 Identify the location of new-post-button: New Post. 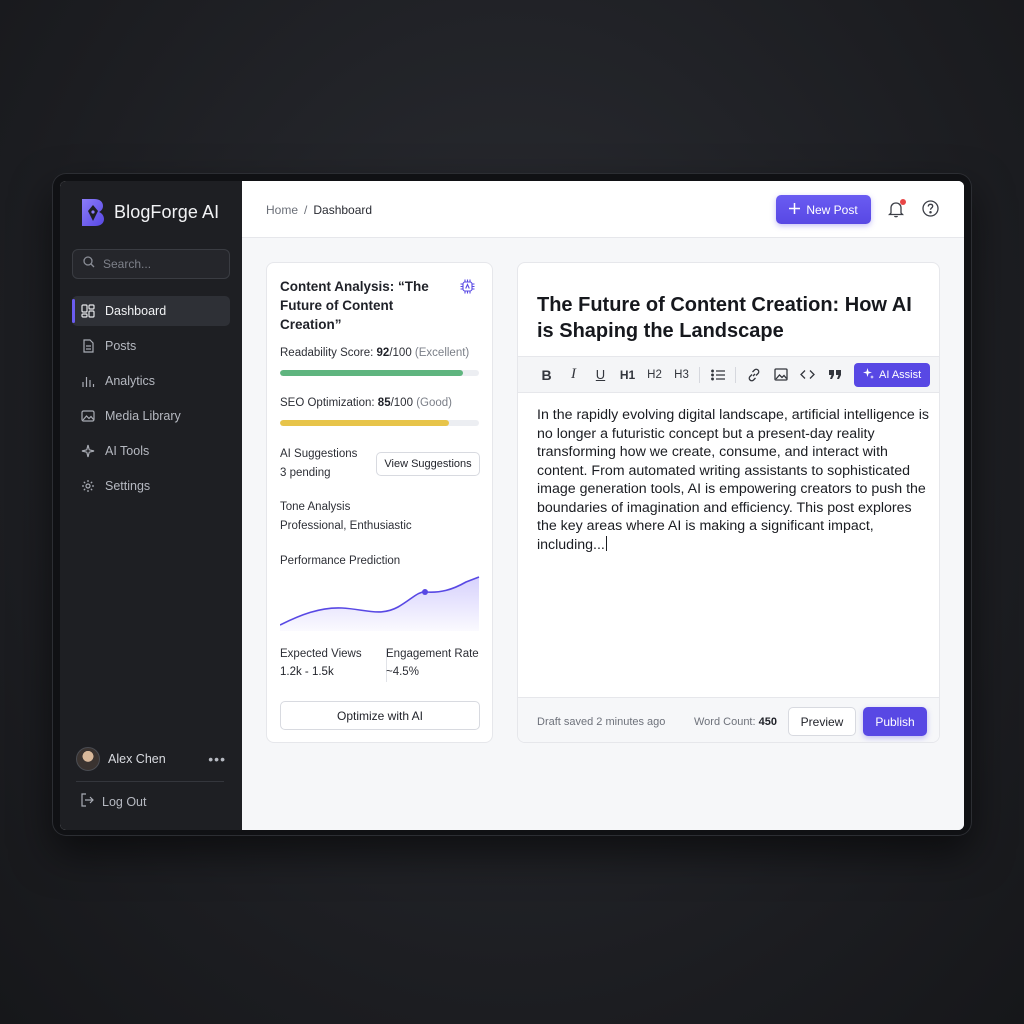
(823, 209).